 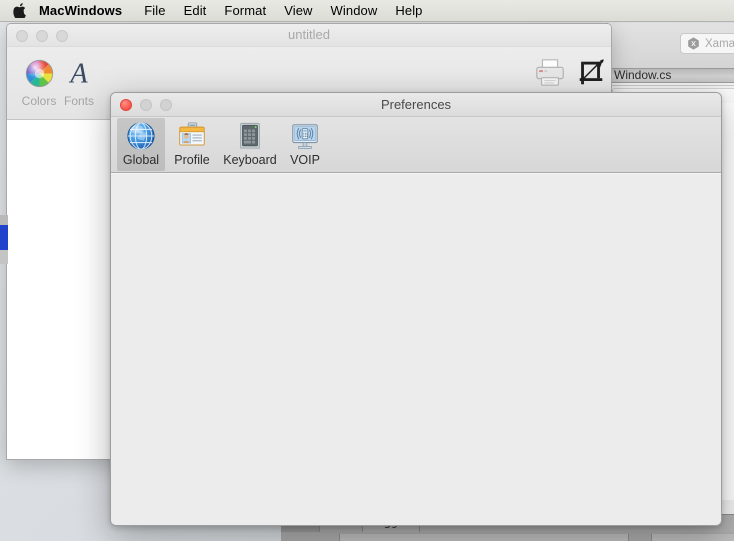 What do you see at coordinates (195, 11) in the screenshot?
I see `menu-item-edit: Edit` at bounding box center [195, 11].